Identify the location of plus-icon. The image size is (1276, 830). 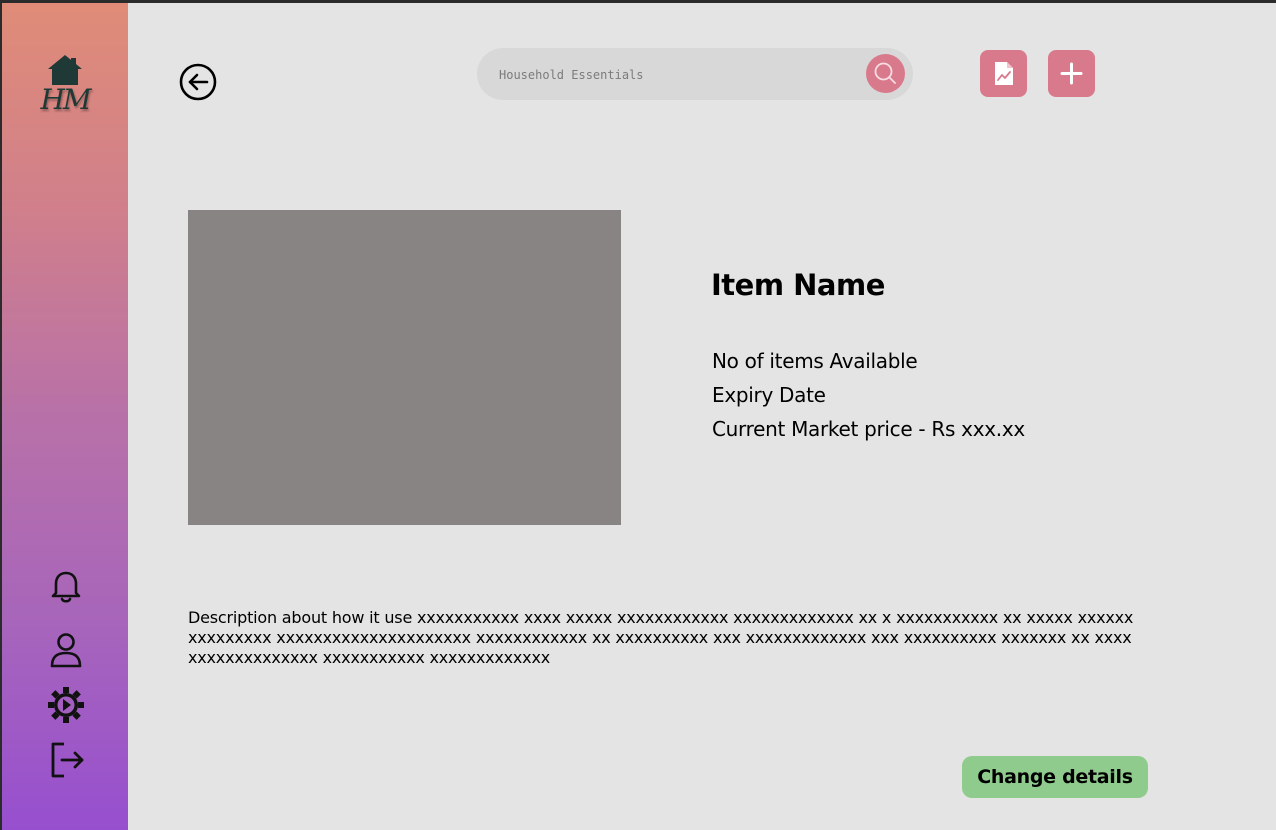
(1071, 73).